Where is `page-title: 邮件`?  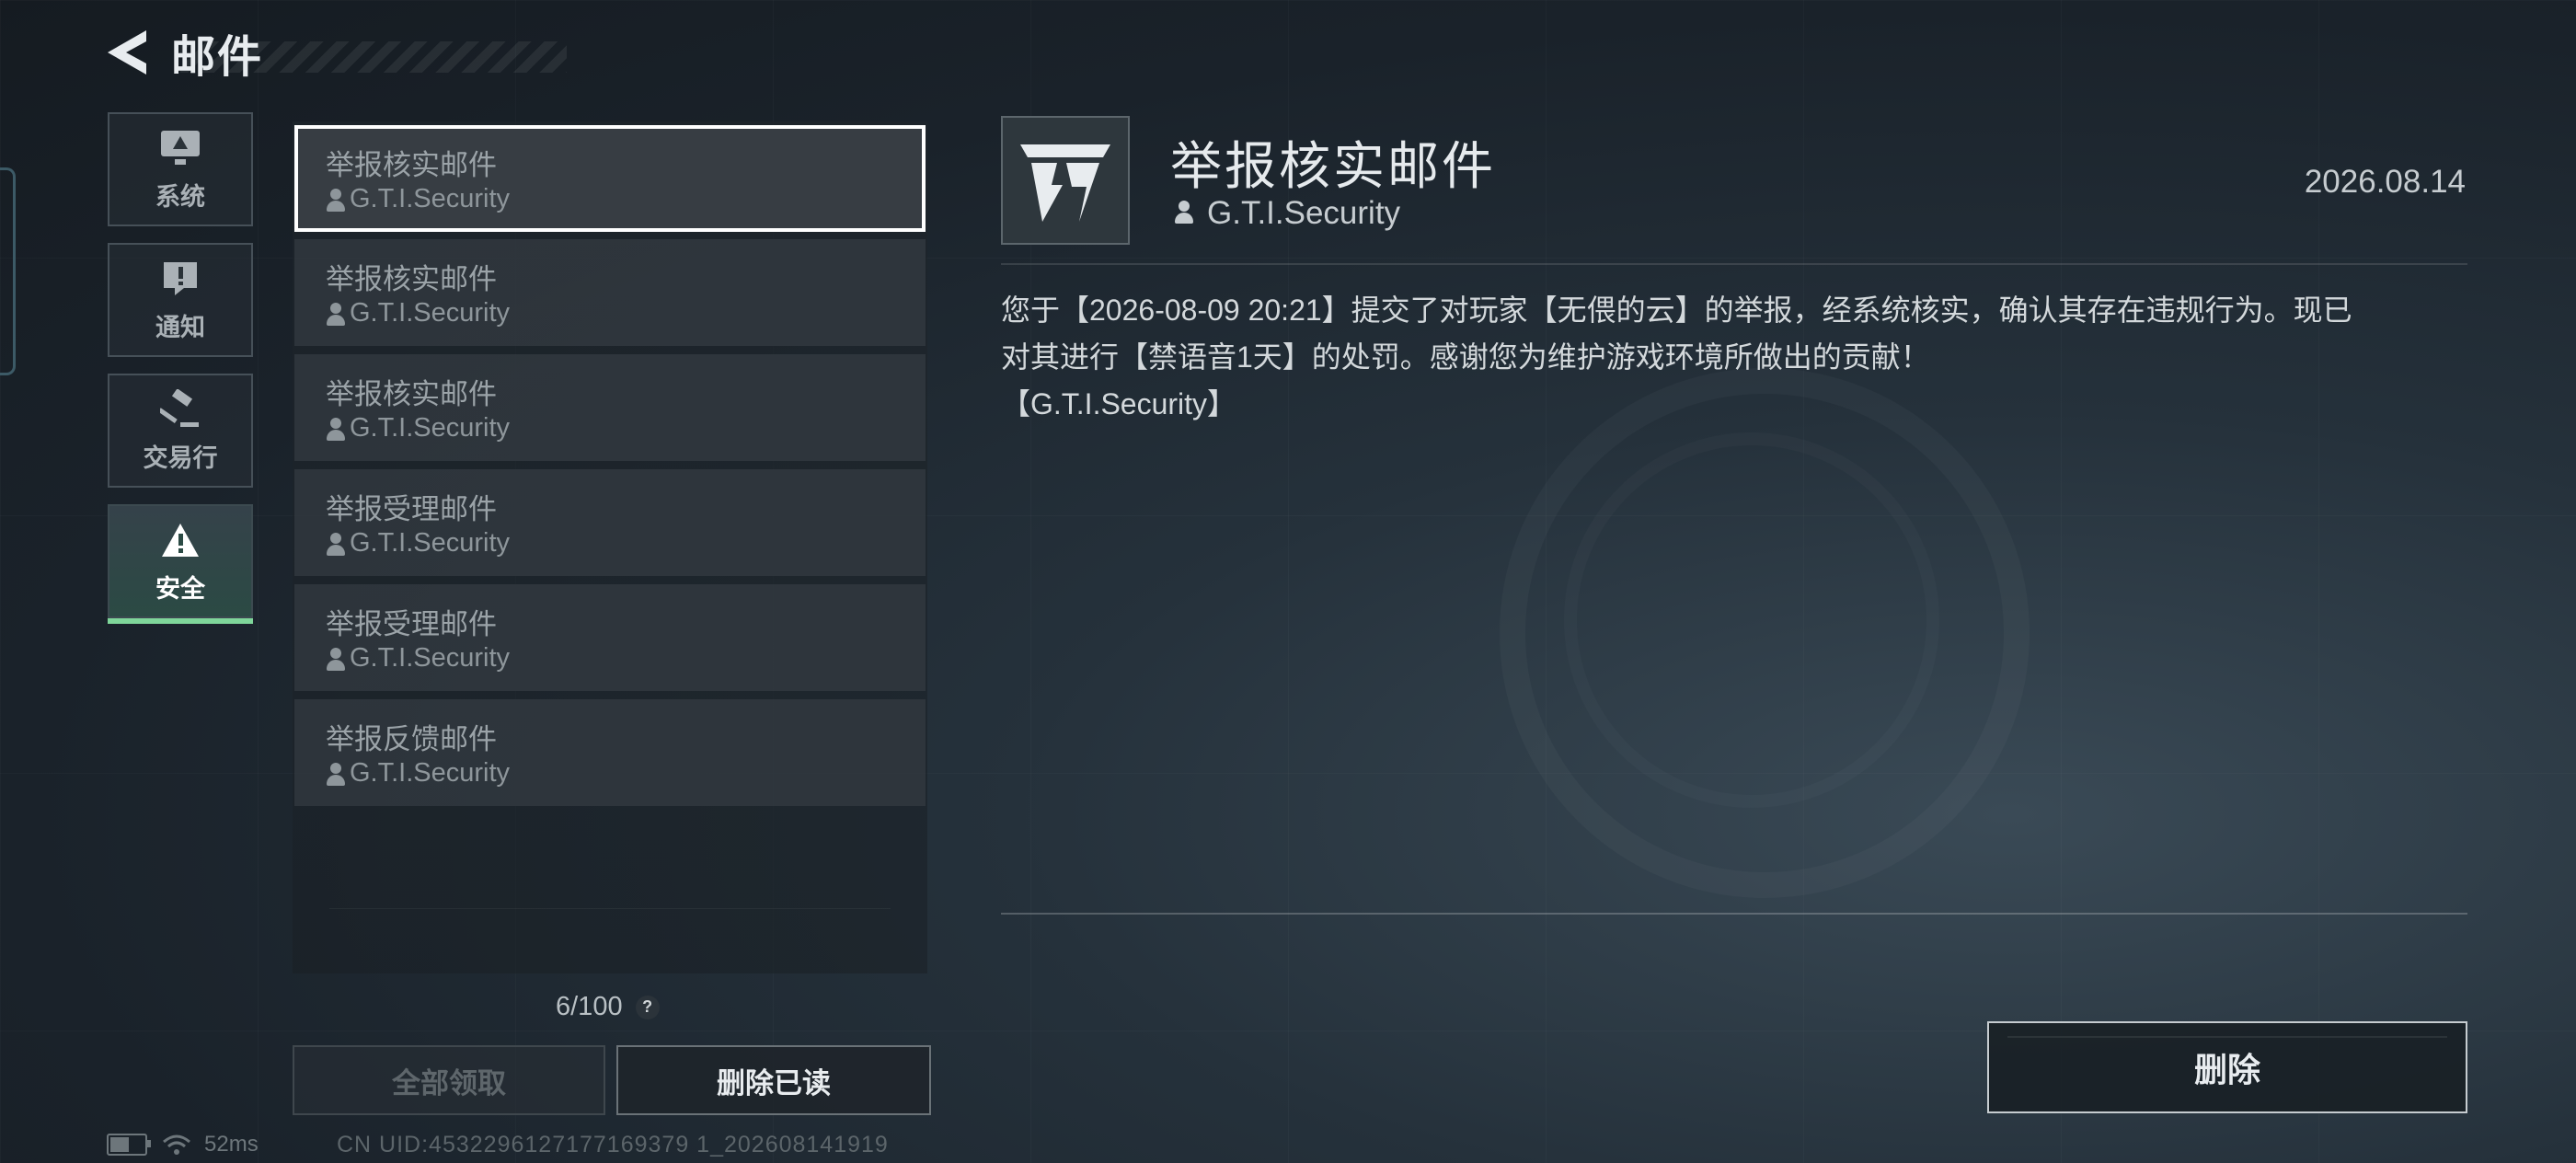
page-title: 邮件 is located at coordinates (217, 58).